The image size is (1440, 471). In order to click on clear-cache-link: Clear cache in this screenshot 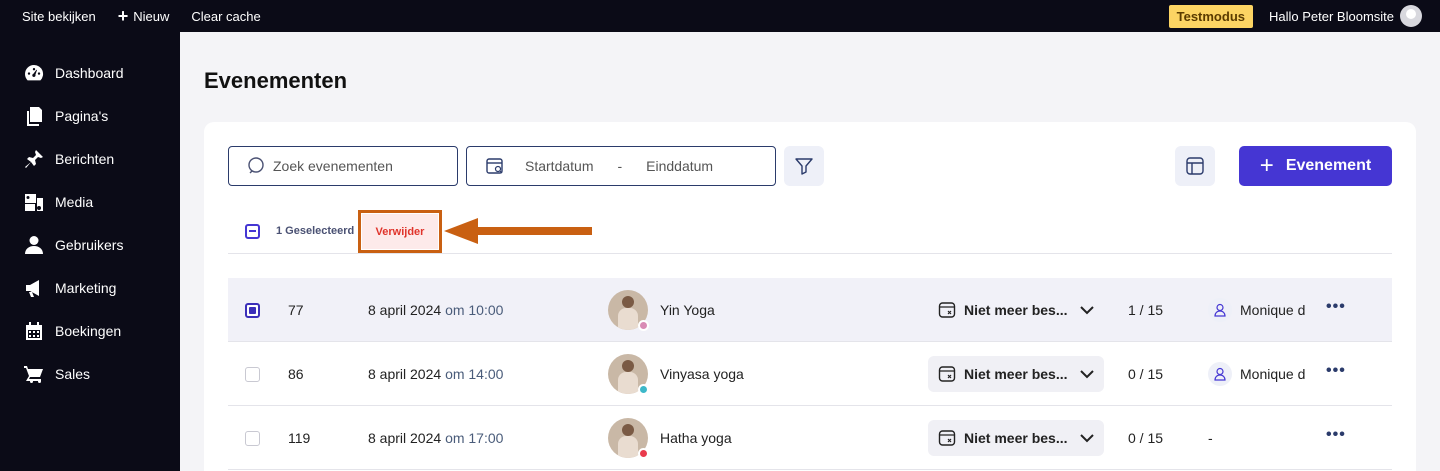, I will do `click(225, 16)`.